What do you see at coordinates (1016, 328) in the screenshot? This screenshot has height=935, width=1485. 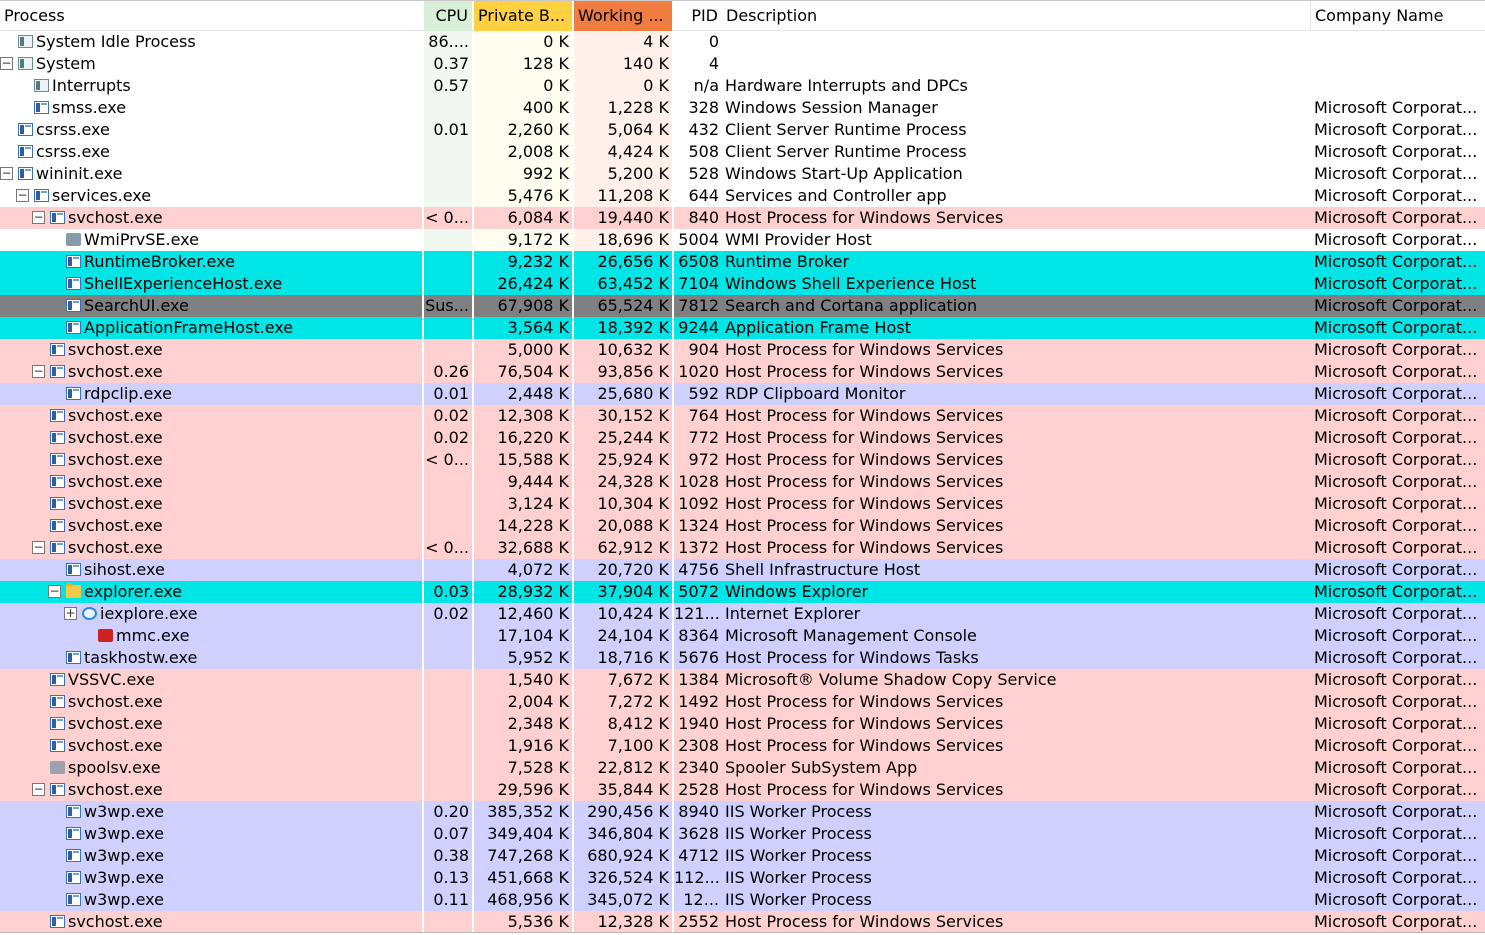 I see `description-value: Application Frame Host` at bounding box center [1016, 328].